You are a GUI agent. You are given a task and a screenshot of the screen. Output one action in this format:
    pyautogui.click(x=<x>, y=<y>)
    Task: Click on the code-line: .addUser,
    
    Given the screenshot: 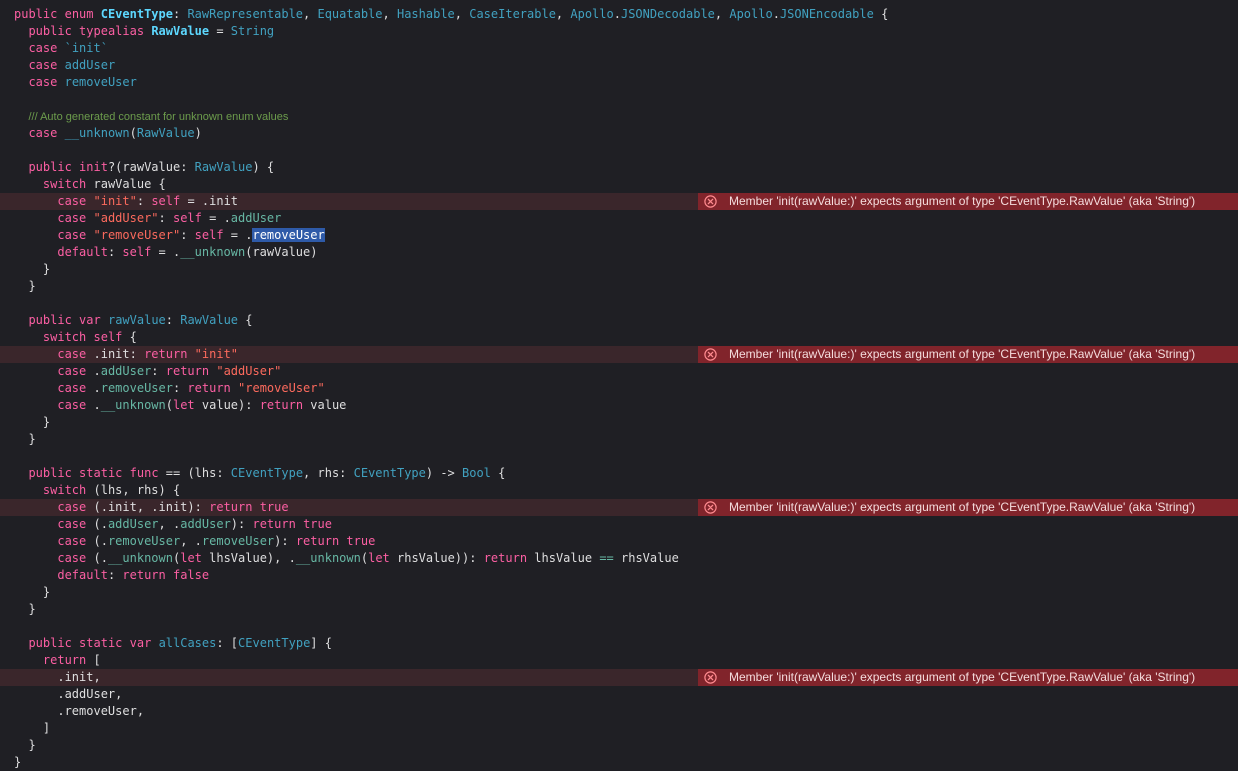 What is the action you would take?
    pyautogui.click(x=619, y=694)
    